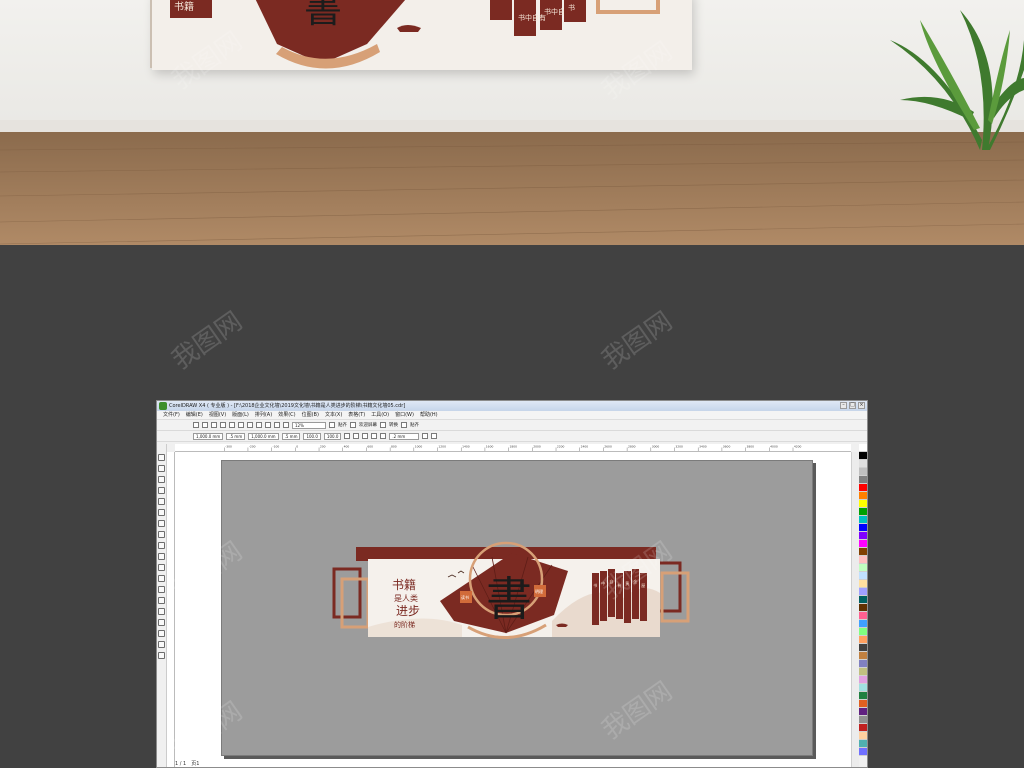 The height and width of the screenshot is (768, 1024). Describe the element at coordinates (356, 415) in the screenshot. I see `menu-table: 表格(T)` at that location.